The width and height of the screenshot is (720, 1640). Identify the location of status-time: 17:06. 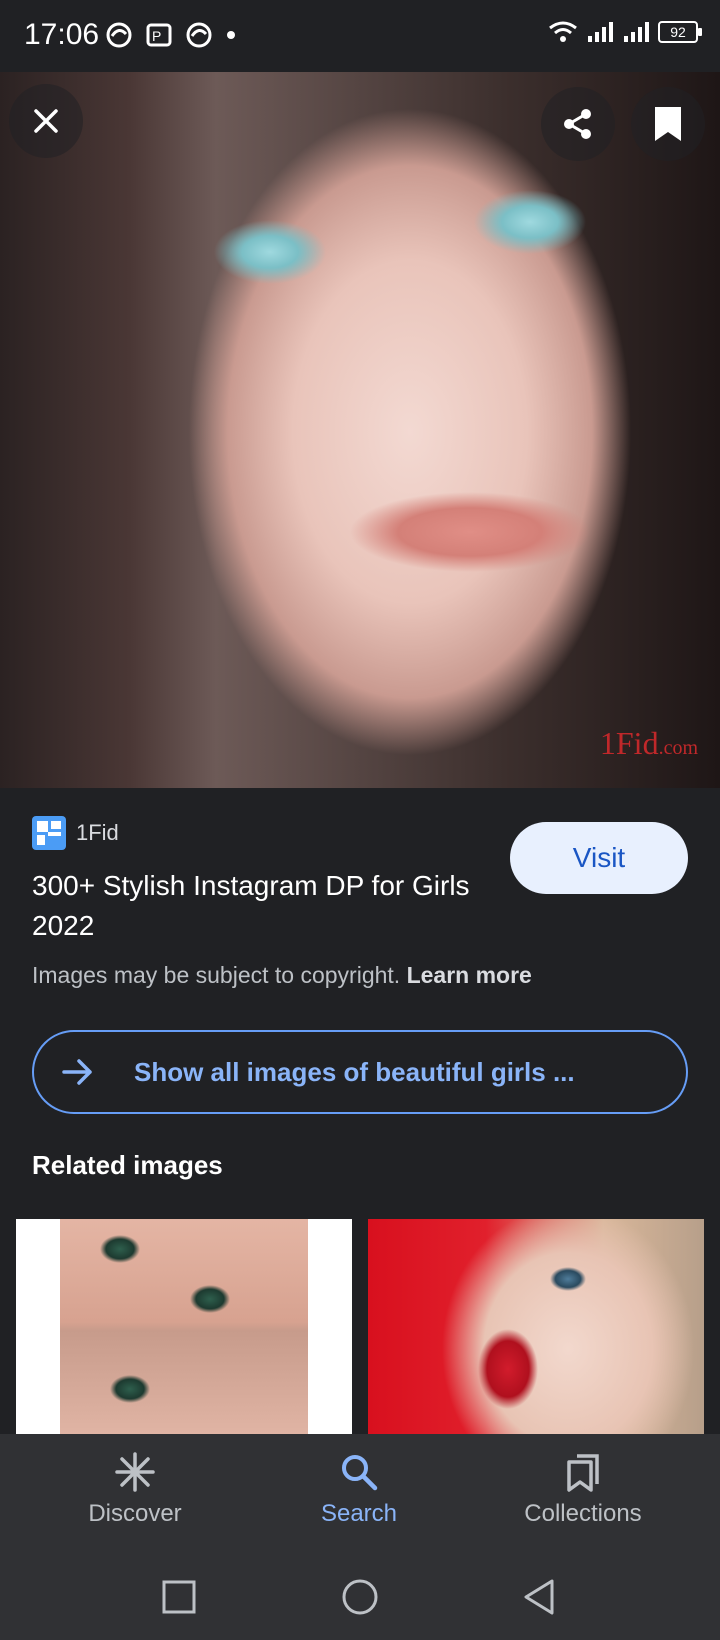
(62, 34).